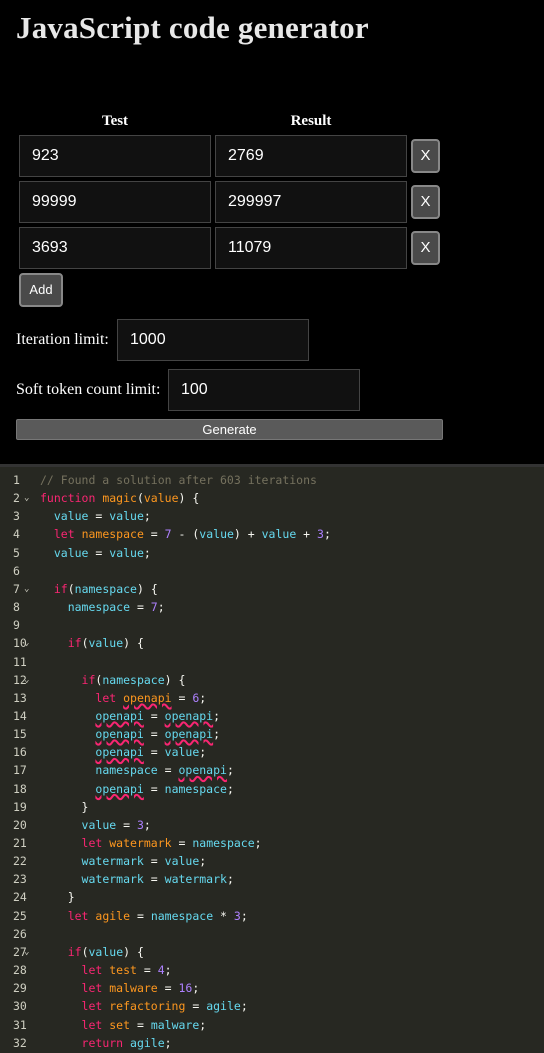 The height and width of the screenshot is (1053, 544). What do you see at coordinates (272, 1025) in the screenshot?
I see `code-line: 31 let set = malware;` at bounding box center [272, 1025].